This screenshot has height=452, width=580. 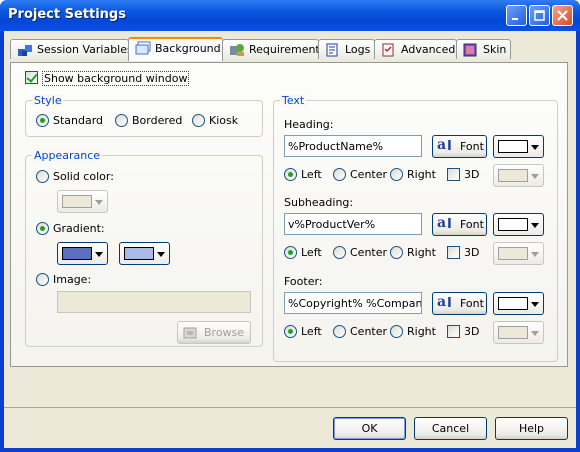 What do you see at coordinates (472, 303) in the screenshot?
I see `footer-font-label: Font` at bounding box center [472, 303].